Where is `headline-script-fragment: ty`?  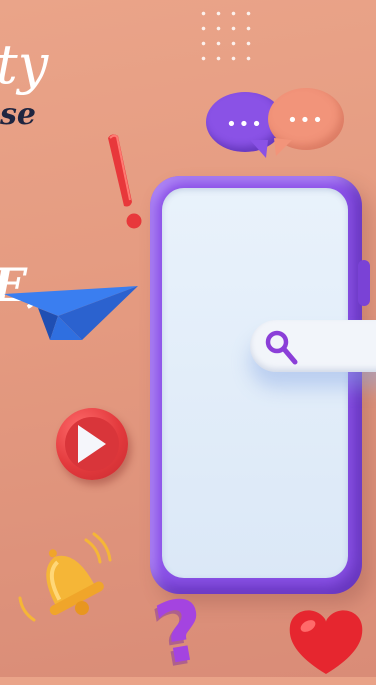
headline-script-fragment: ty is located at coordinates (24, 64).